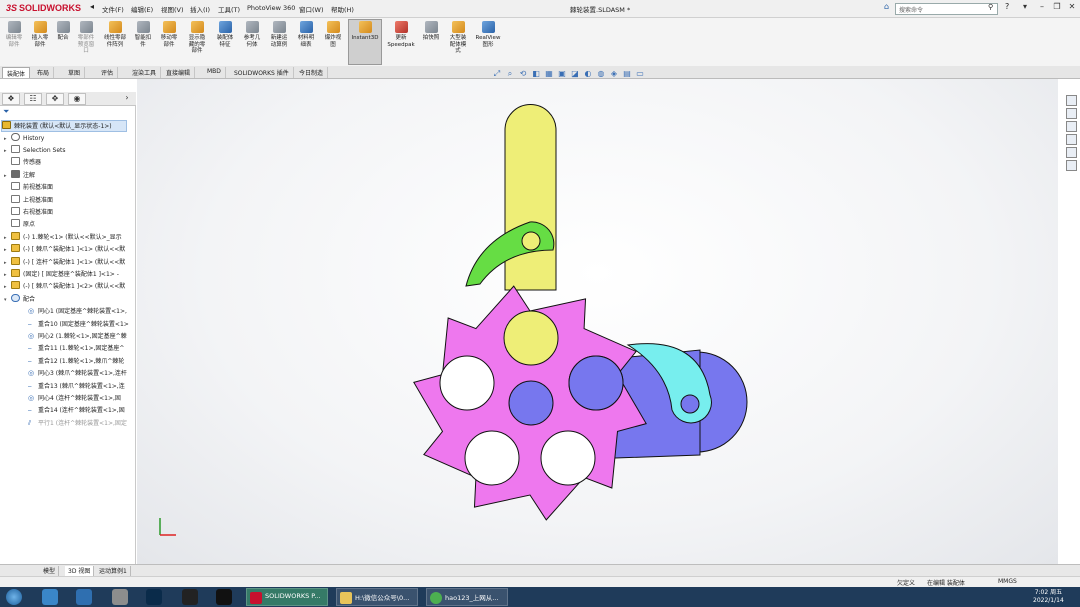 Image resolution: width=1080 pixels, height=607 pixels. What do you see at coordinates (1025, 8) in the screenshot?
I see `help-dropdown-icon: ▾` at bounding box center [1025, 8].